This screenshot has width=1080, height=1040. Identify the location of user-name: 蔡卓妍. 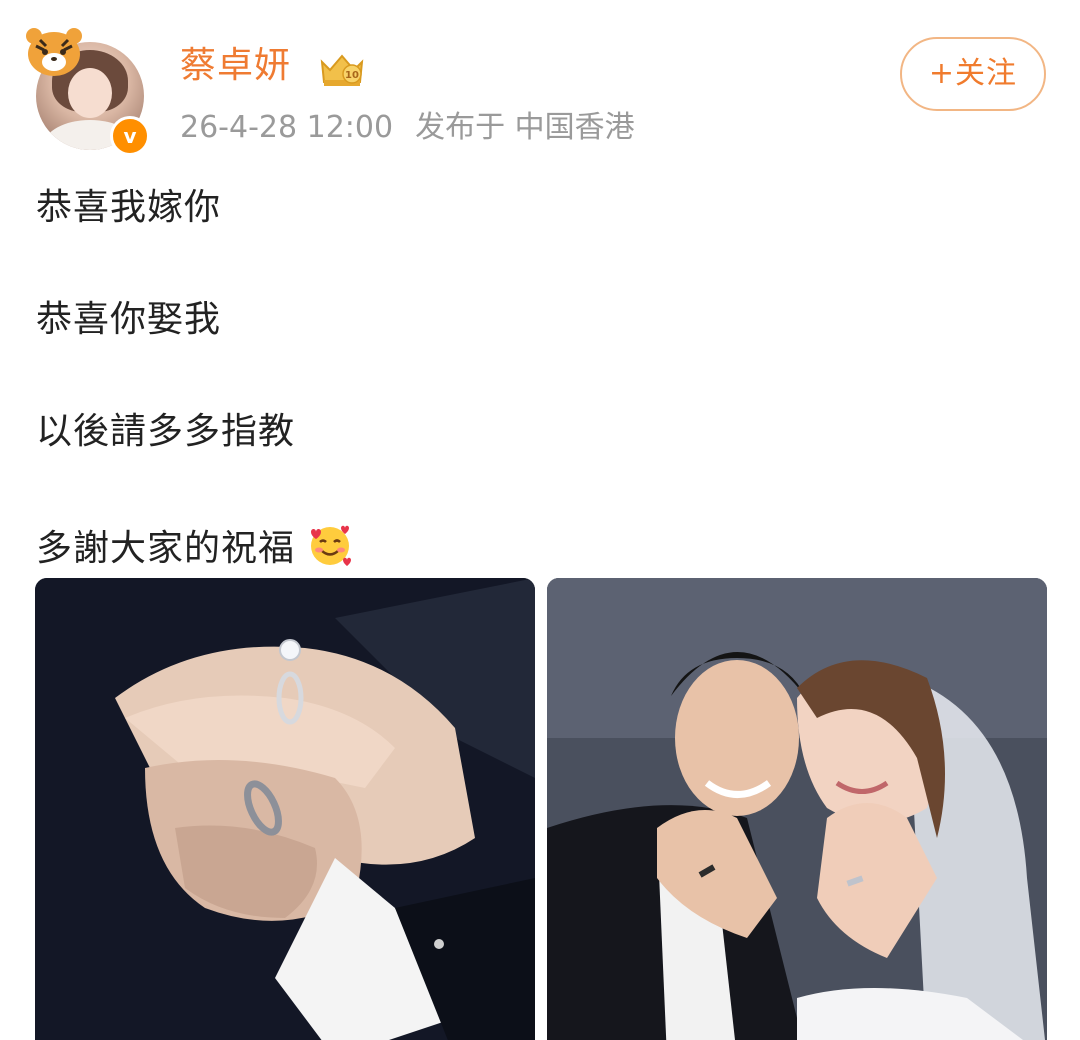
(235, 66).